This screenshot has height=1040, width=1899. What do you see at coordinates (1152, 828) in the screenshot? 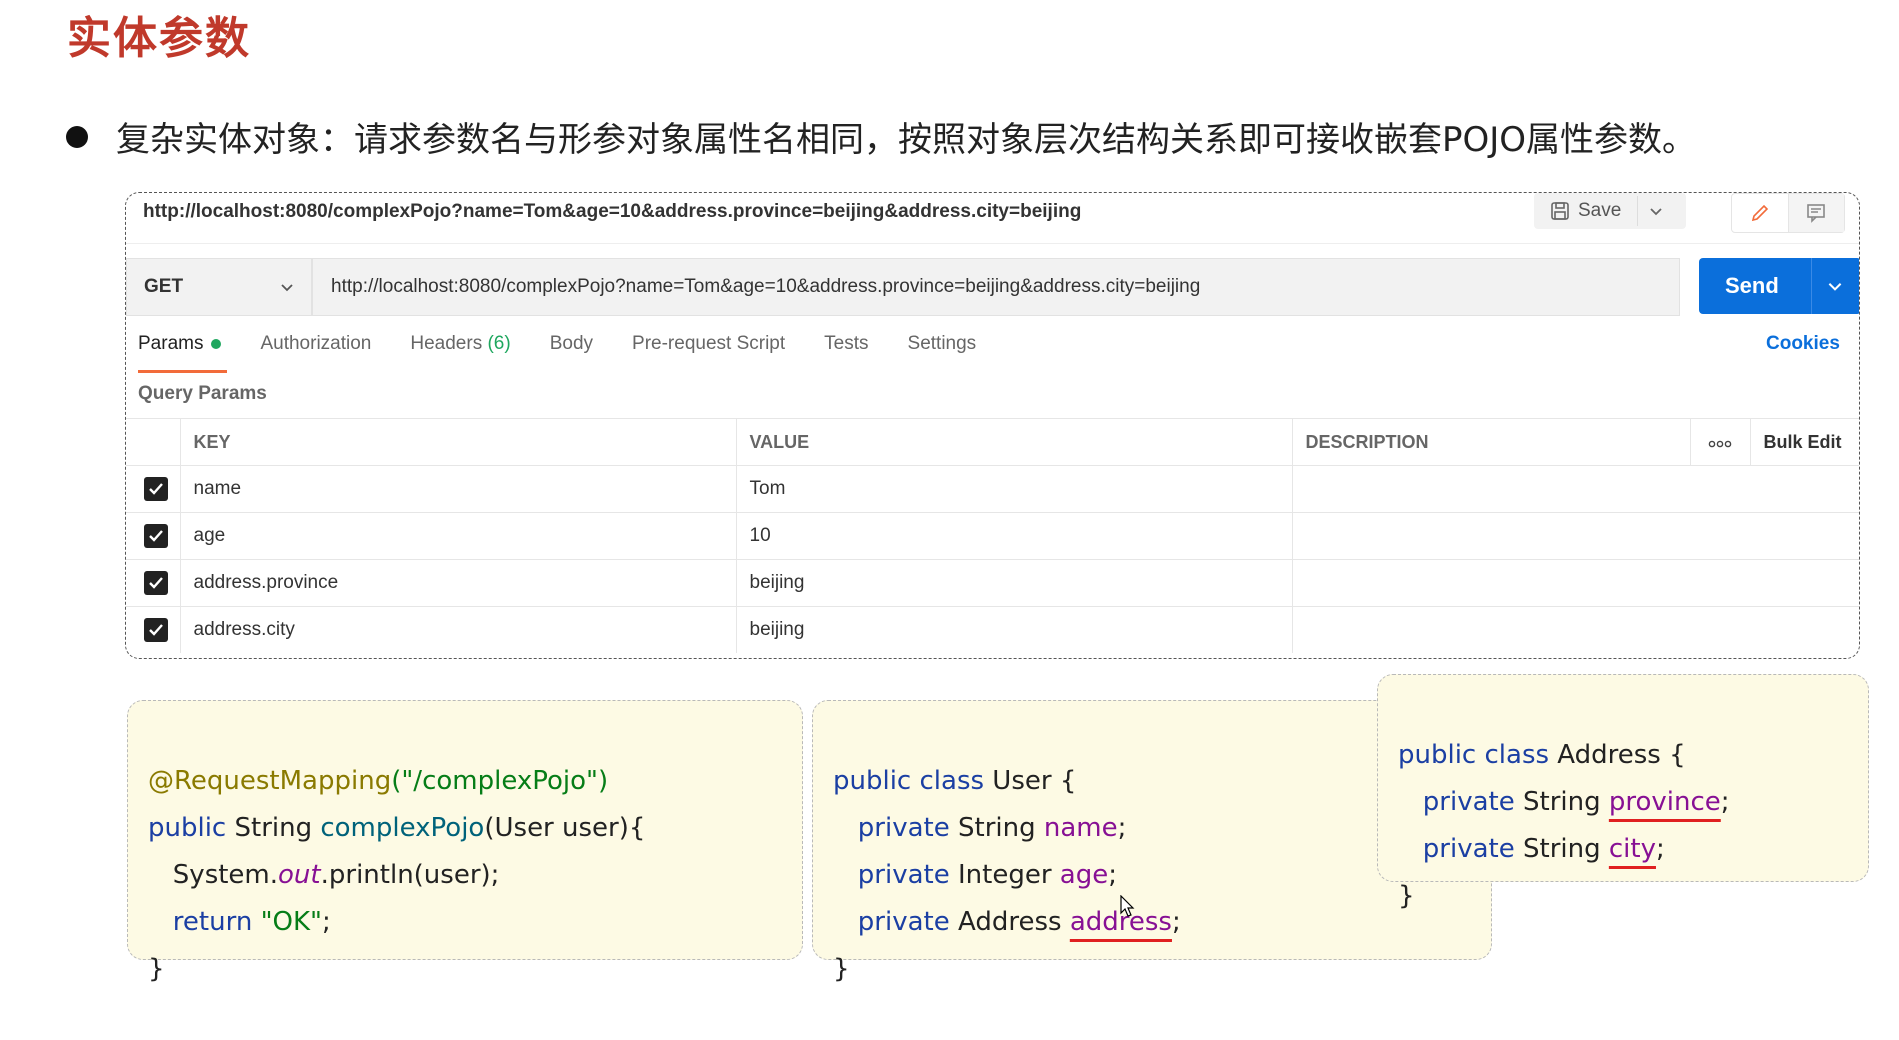
I see `code-line: private String name;` at bounding box center [1152, 828].